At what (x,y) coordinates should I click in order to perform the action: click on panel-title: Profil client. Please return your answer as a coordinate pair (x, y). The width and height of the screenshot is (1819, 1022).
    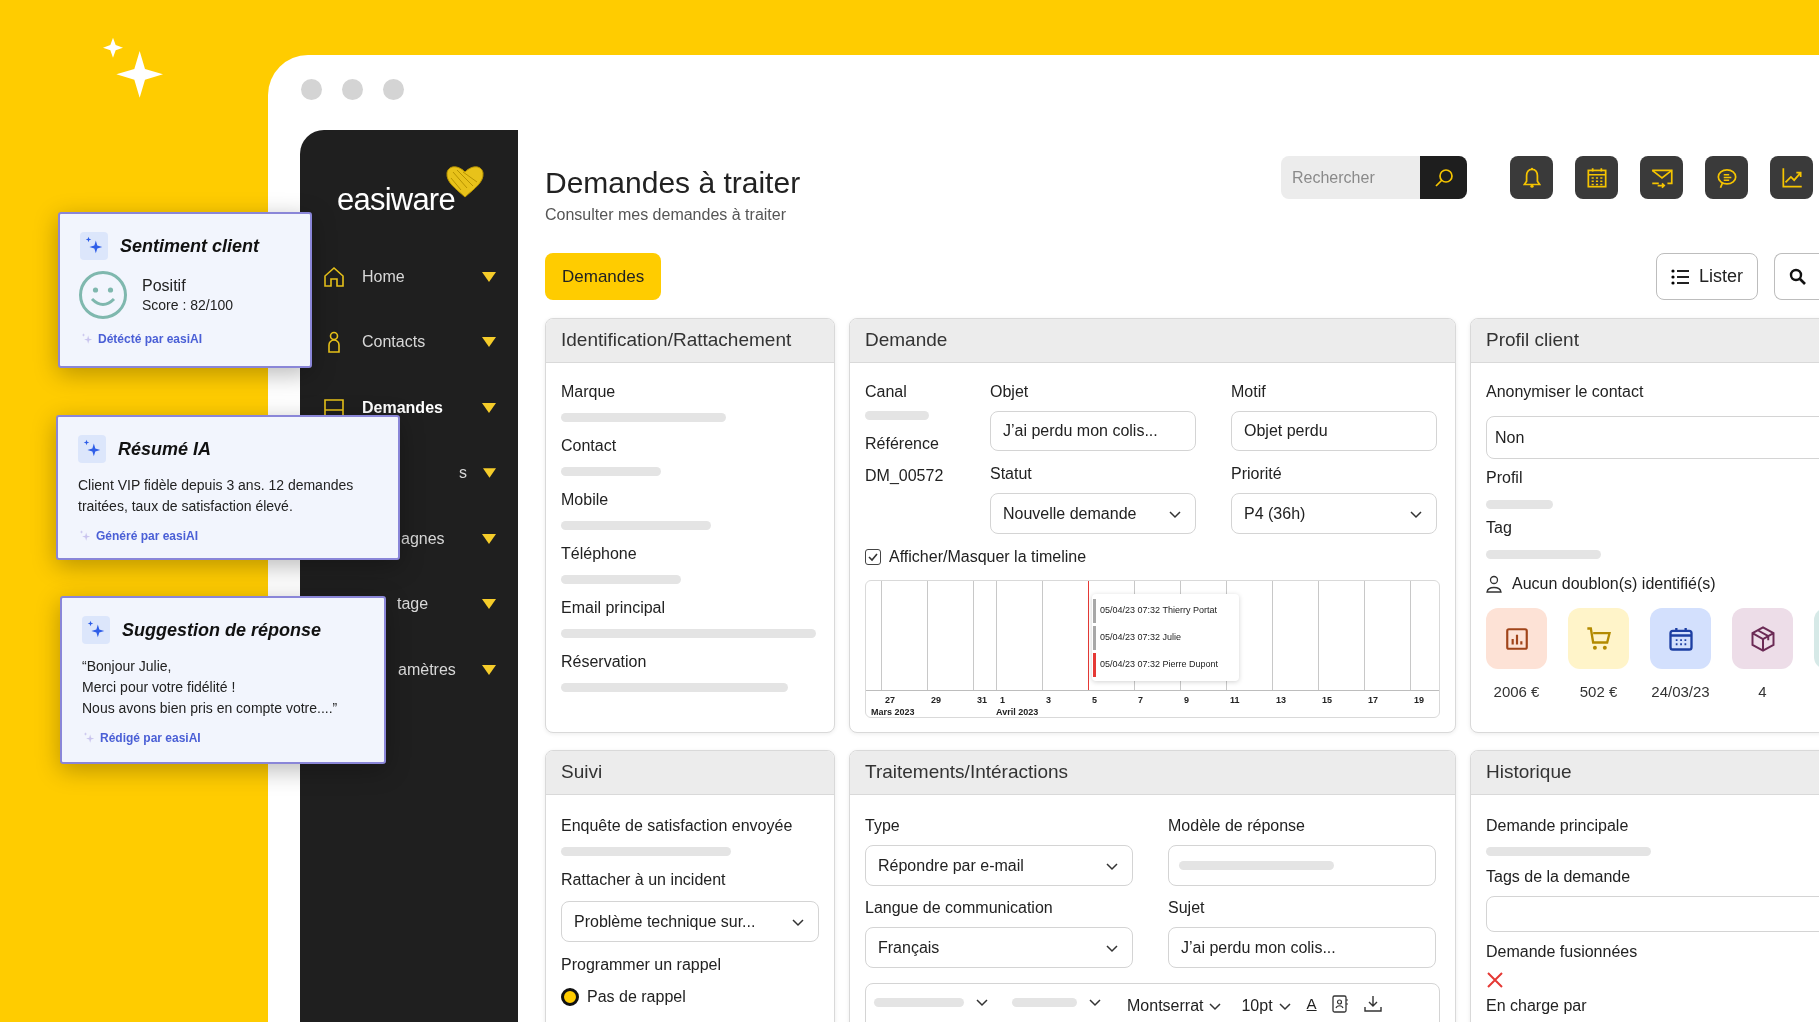
    Looking at the image, I should click on (1645, 341).